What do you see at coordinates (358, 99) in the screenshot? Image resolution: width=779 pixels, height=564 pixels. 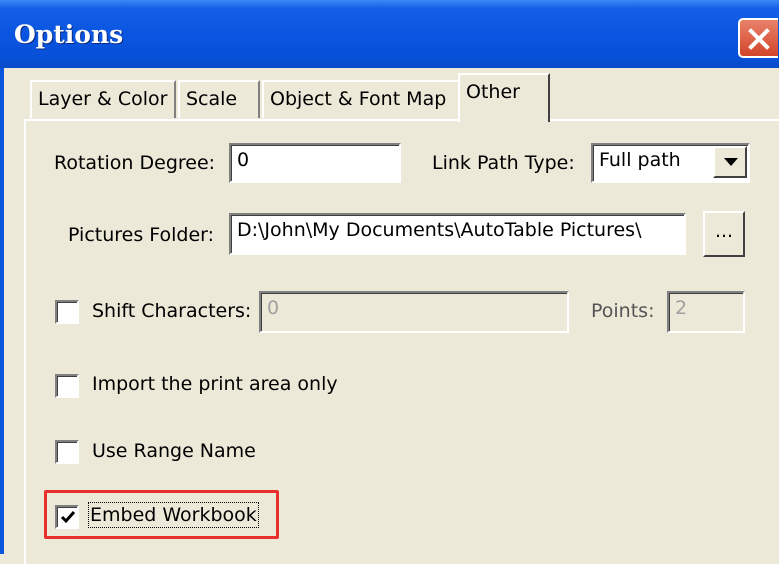 I see `tab-label: Object & Font Map` at bounding box center [358, 99].